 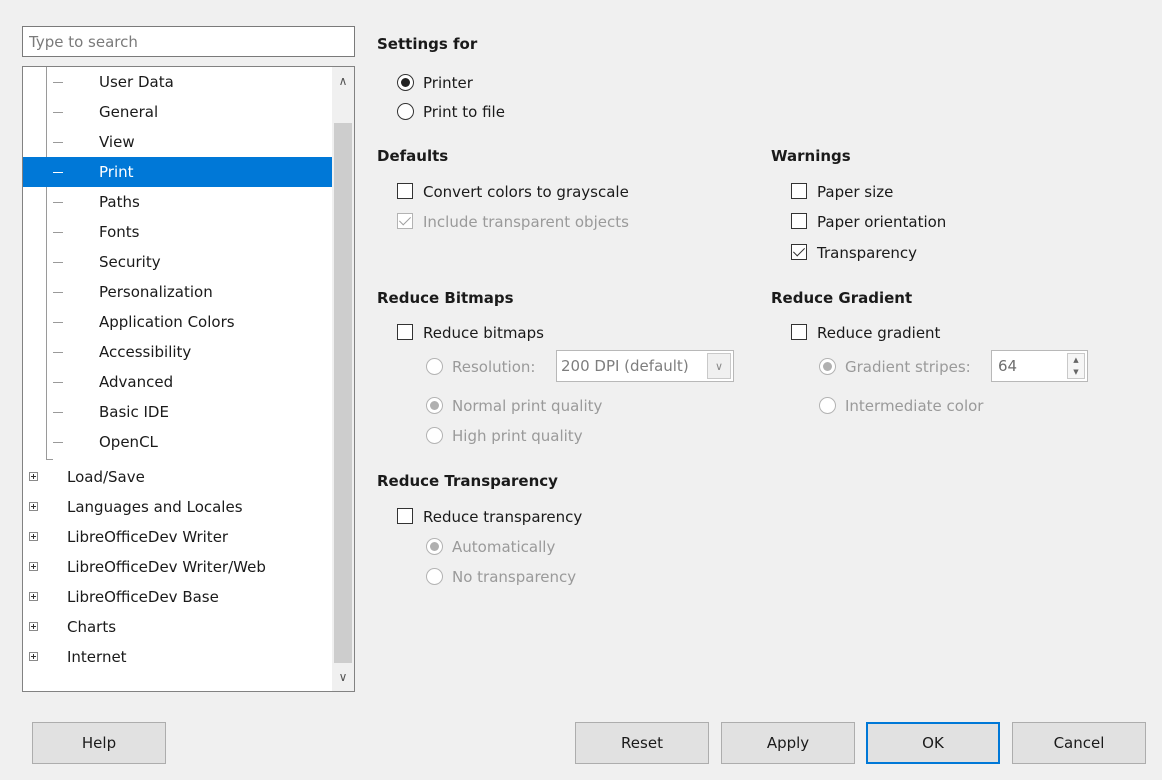 I want to click on tree-item-opencl: OpenCL, so click(x=178, y=442).